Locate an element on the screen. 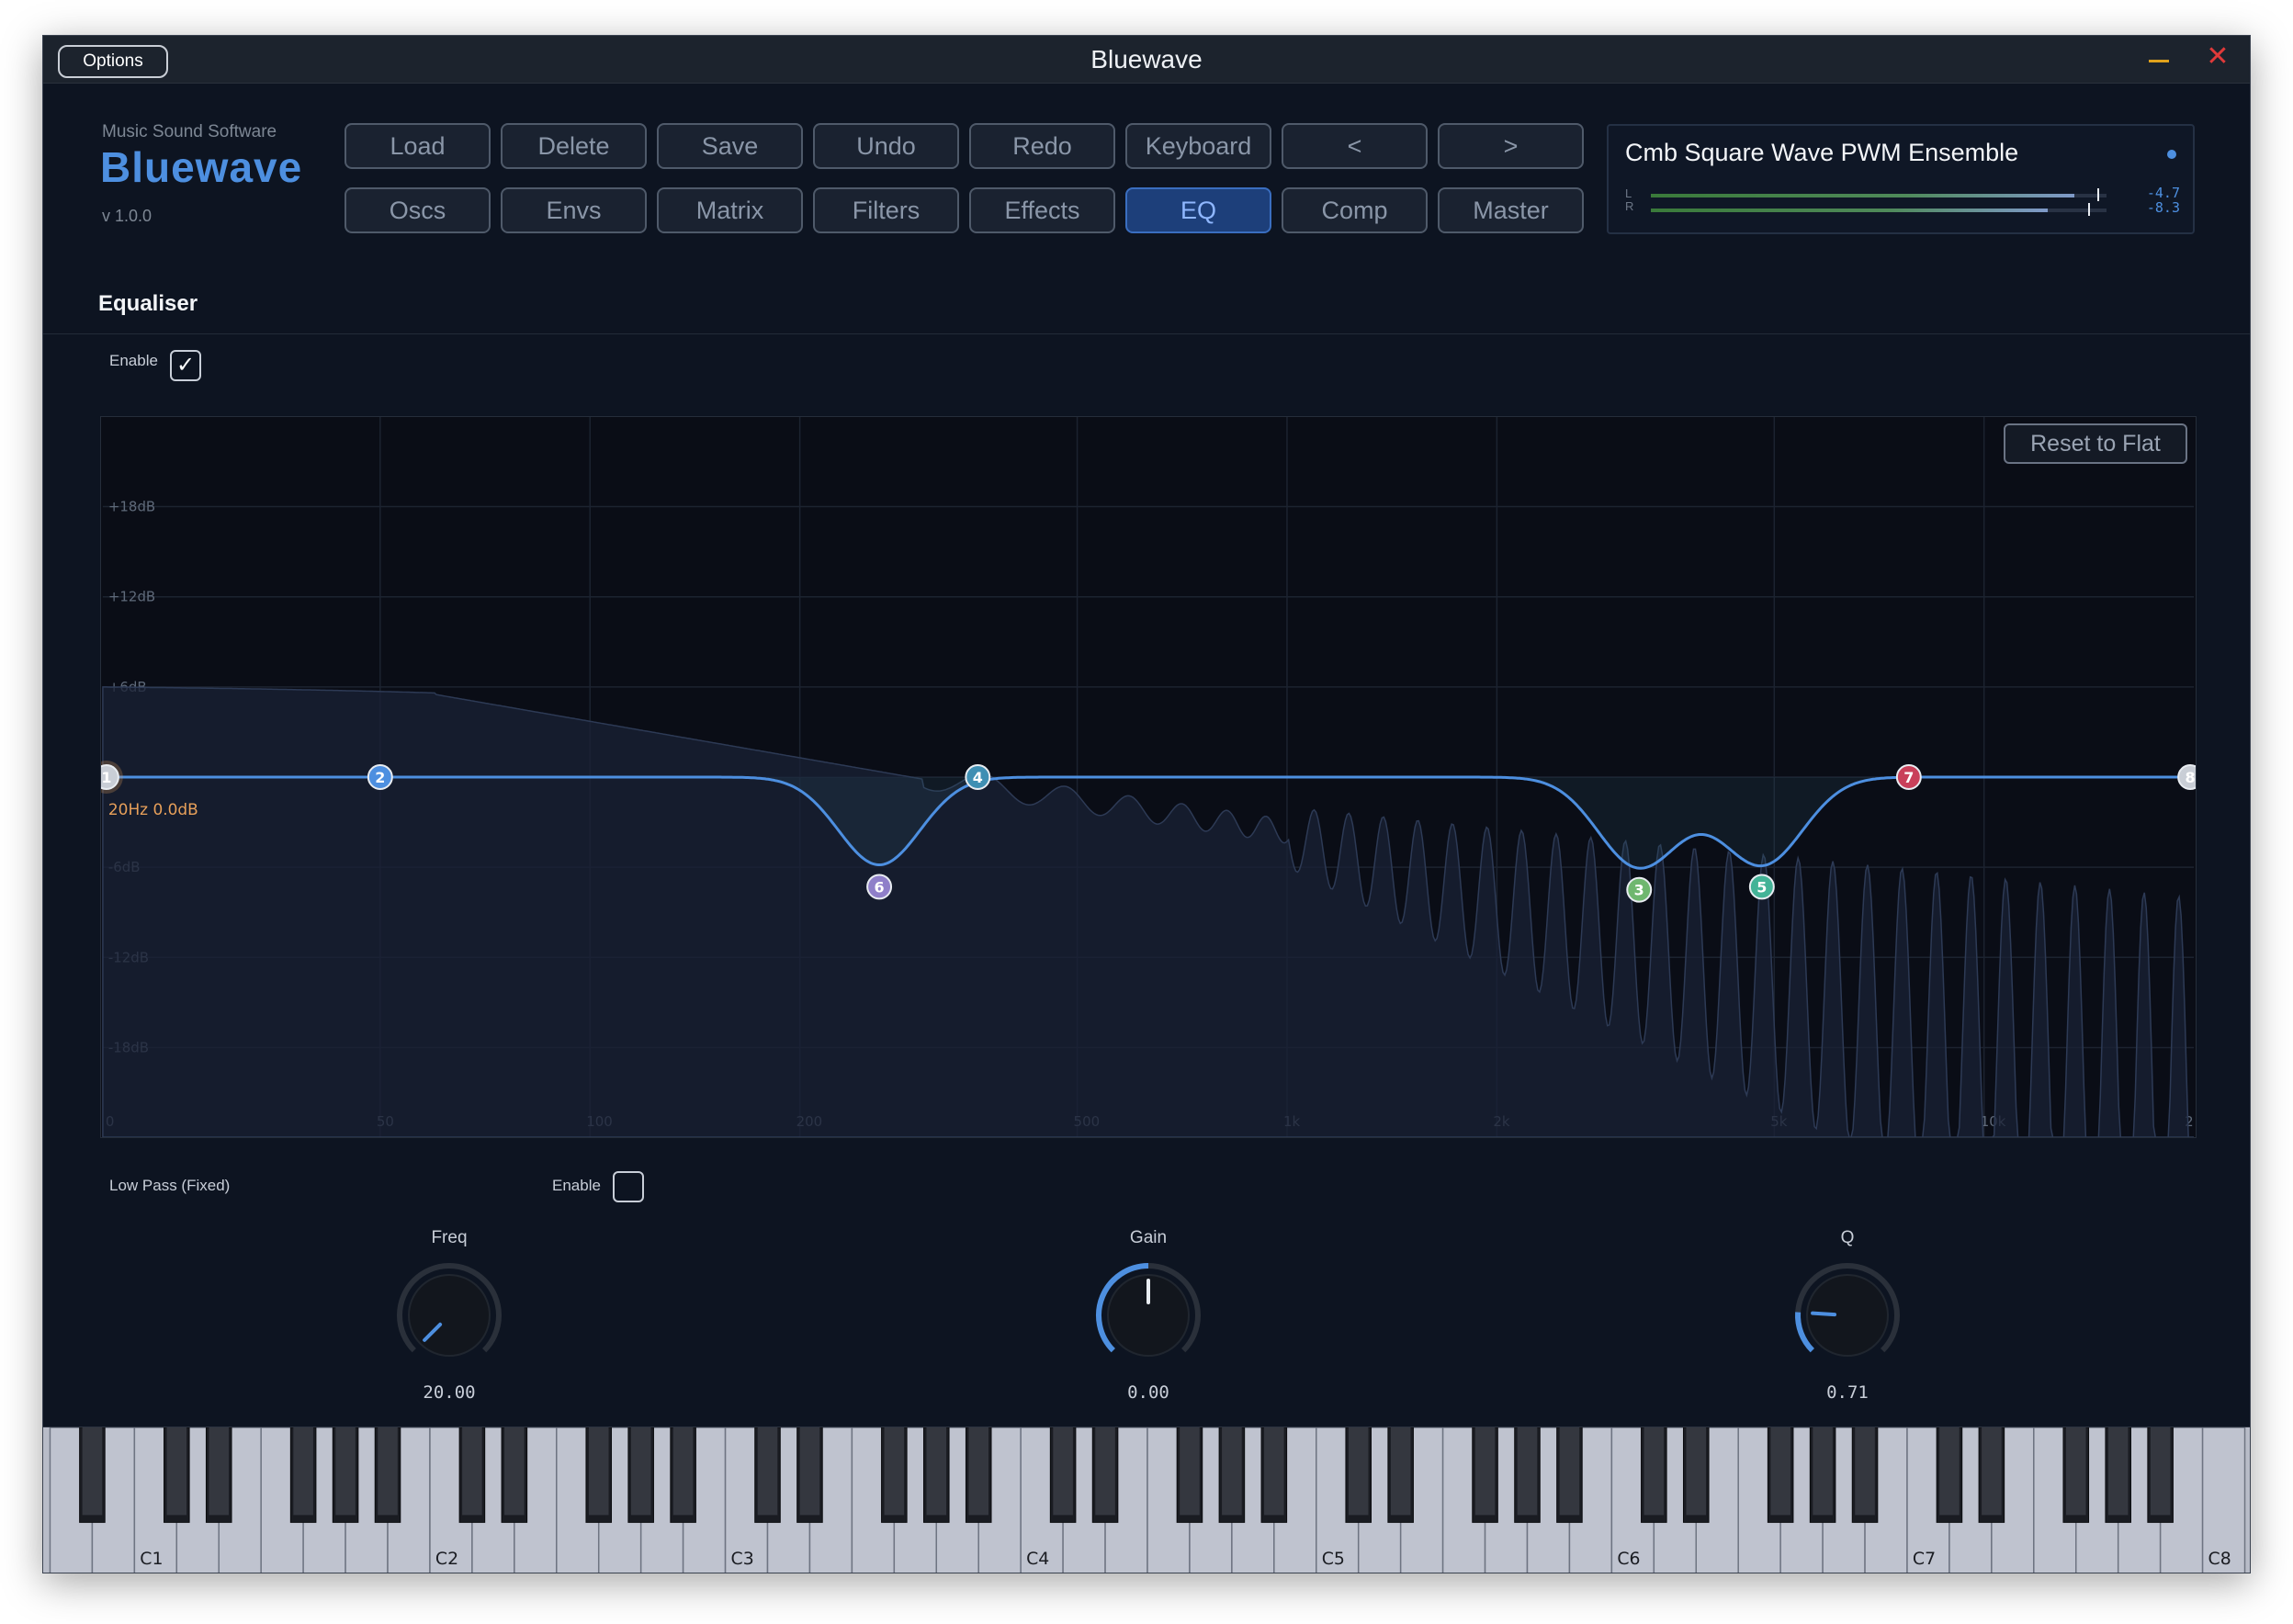 Image resolution: width=2293 pixels, height=1624 pixels. eq-band-number: 1 is located at coordinates (106, 777).